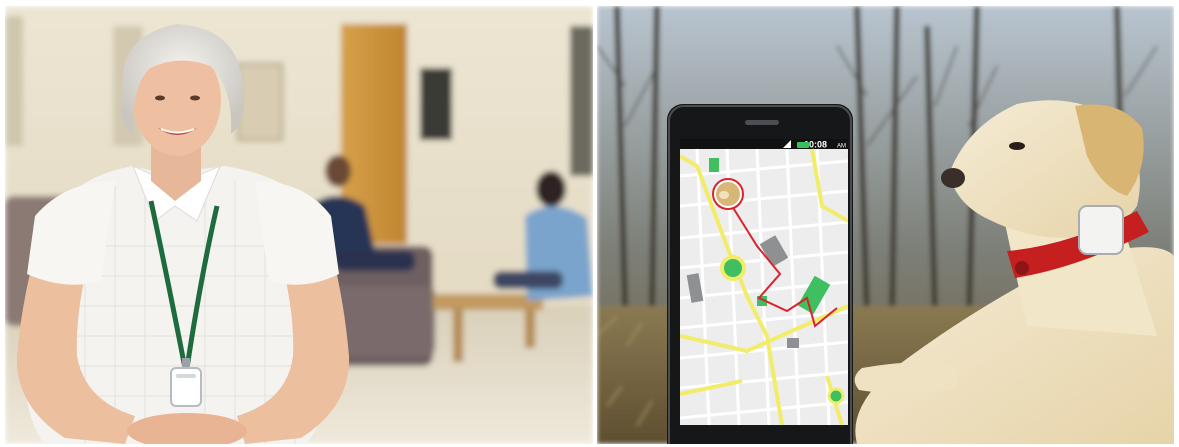  I want to click on status-ampm: AM, so click(841, 147).